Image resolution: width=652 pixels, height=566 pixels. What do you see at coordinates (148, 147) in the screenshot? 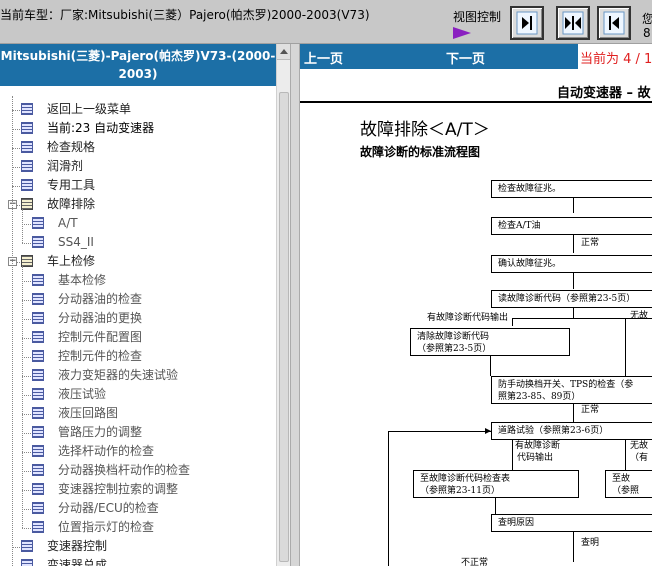
I see `tree-item: 检查规格` at bounding box center [148, 147].